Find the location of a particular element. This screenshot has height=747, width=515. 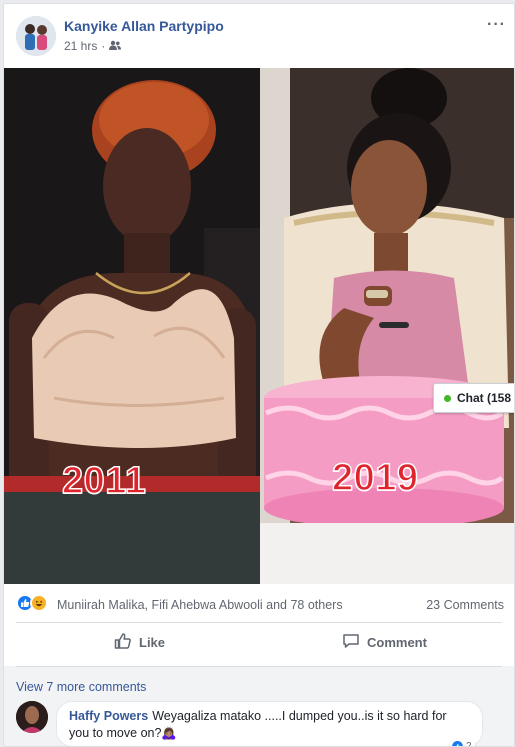

comment-icon is located at coordinates (351, 642).